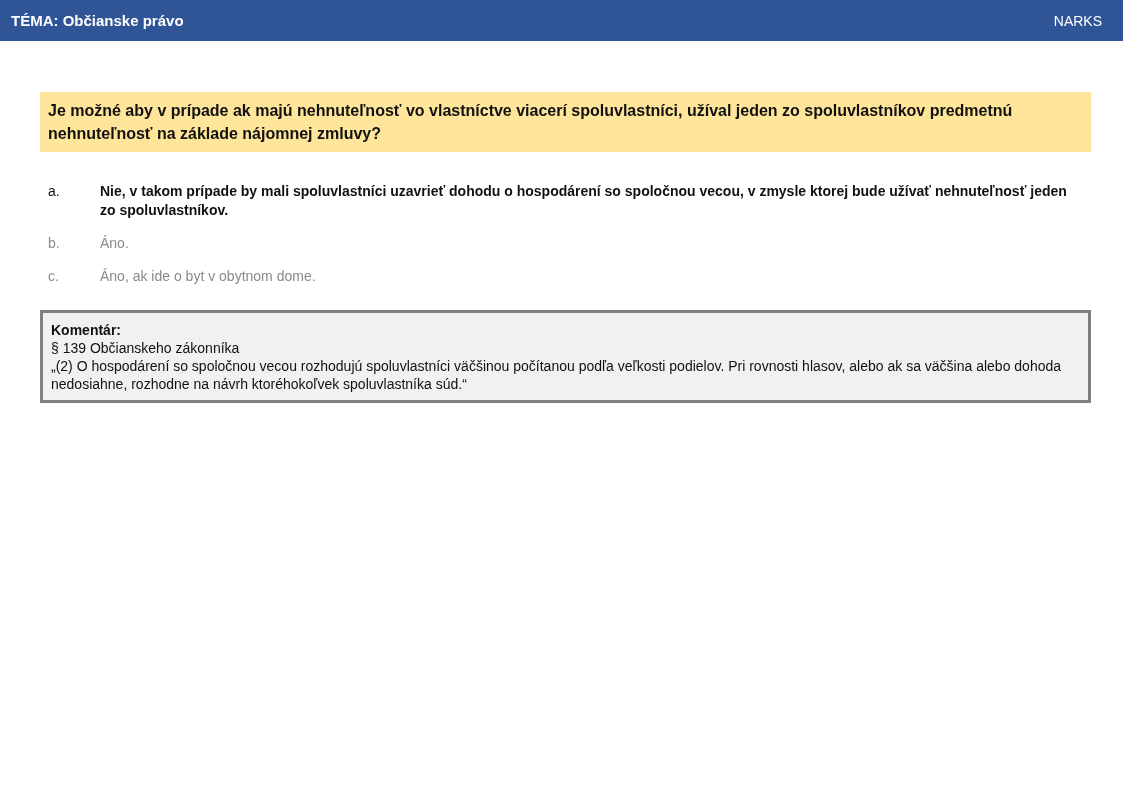 This screenshot has height=794, width=1123. What do you see at coordinates (86, 330) in the screenshot?
I see `comment-heading: Komentár:` at bounding box center [86, 330].